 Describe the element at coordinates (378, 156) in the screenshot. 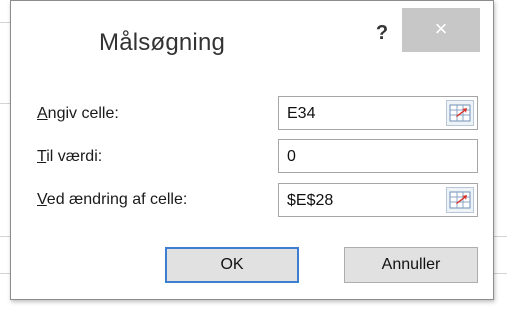

I see `to-value-input: 0` at that location.